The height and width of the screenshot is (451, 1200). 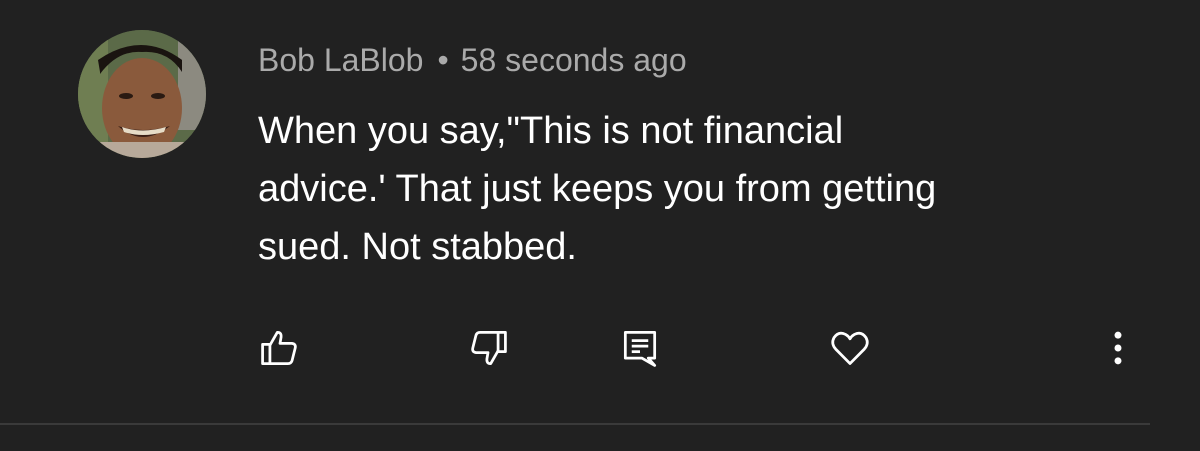 I want to click on comment-meta: Bob LaBlob • 58 seconds ago, so click(x=472, y=60).